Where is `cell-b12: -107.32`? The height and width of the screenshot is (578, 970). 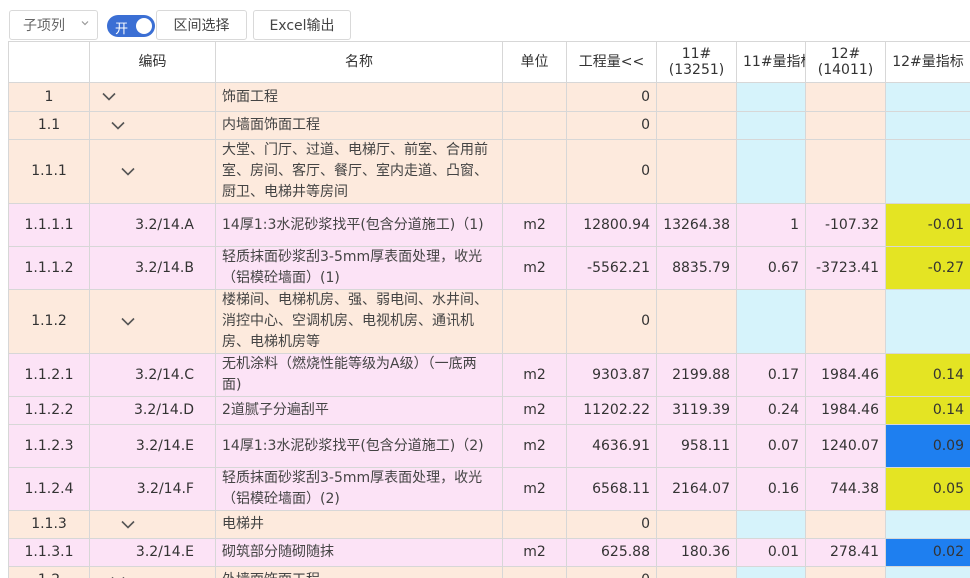 cell-b12: -107.32 is located at coordinates (845, 225).